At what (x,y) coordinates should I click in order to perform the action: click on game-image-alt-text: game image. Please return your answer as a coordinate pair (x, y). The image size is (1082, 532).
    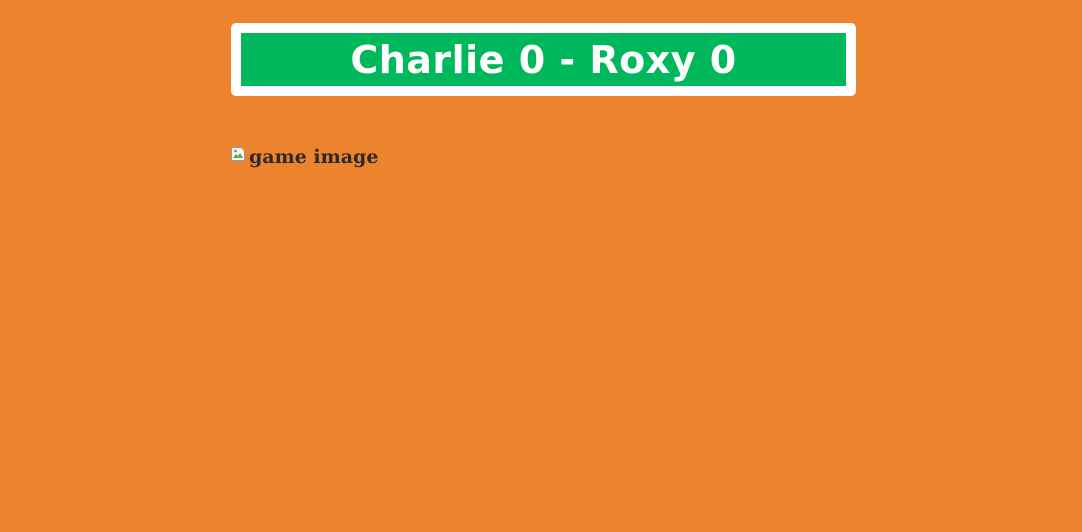
    Looking at the image, I should click on (314, 157).